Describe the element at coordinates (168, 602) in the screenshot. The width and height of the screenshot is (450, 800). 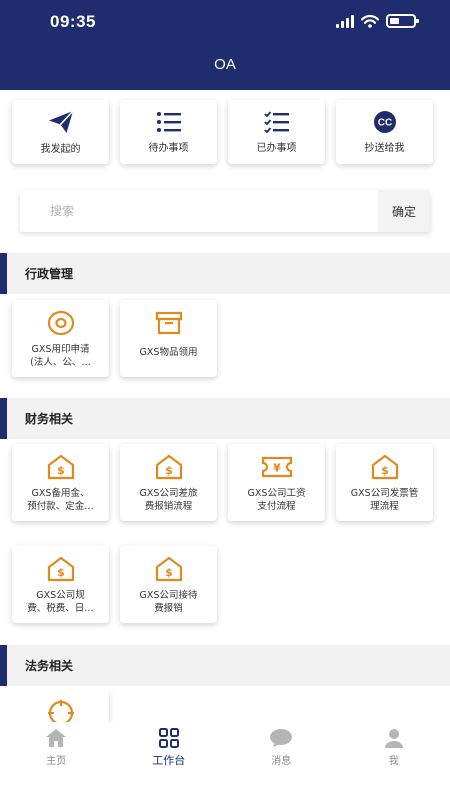
I see `app-label: GXS公司接待 费报销` at that location.